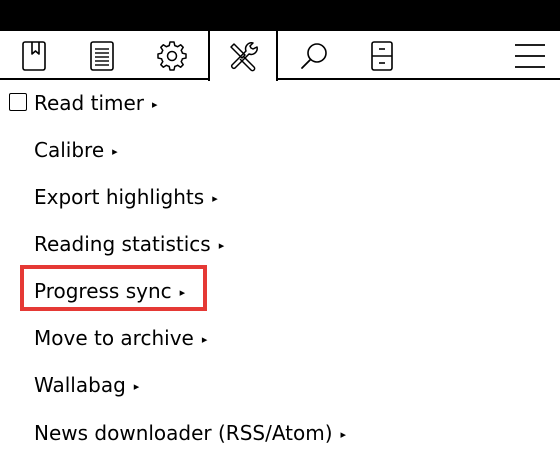 The height and width of the screenshot is (463, 560). Describe the element at coordinates (18, 102) in the screenshot. I see `read-timer-checkbox` at that location.